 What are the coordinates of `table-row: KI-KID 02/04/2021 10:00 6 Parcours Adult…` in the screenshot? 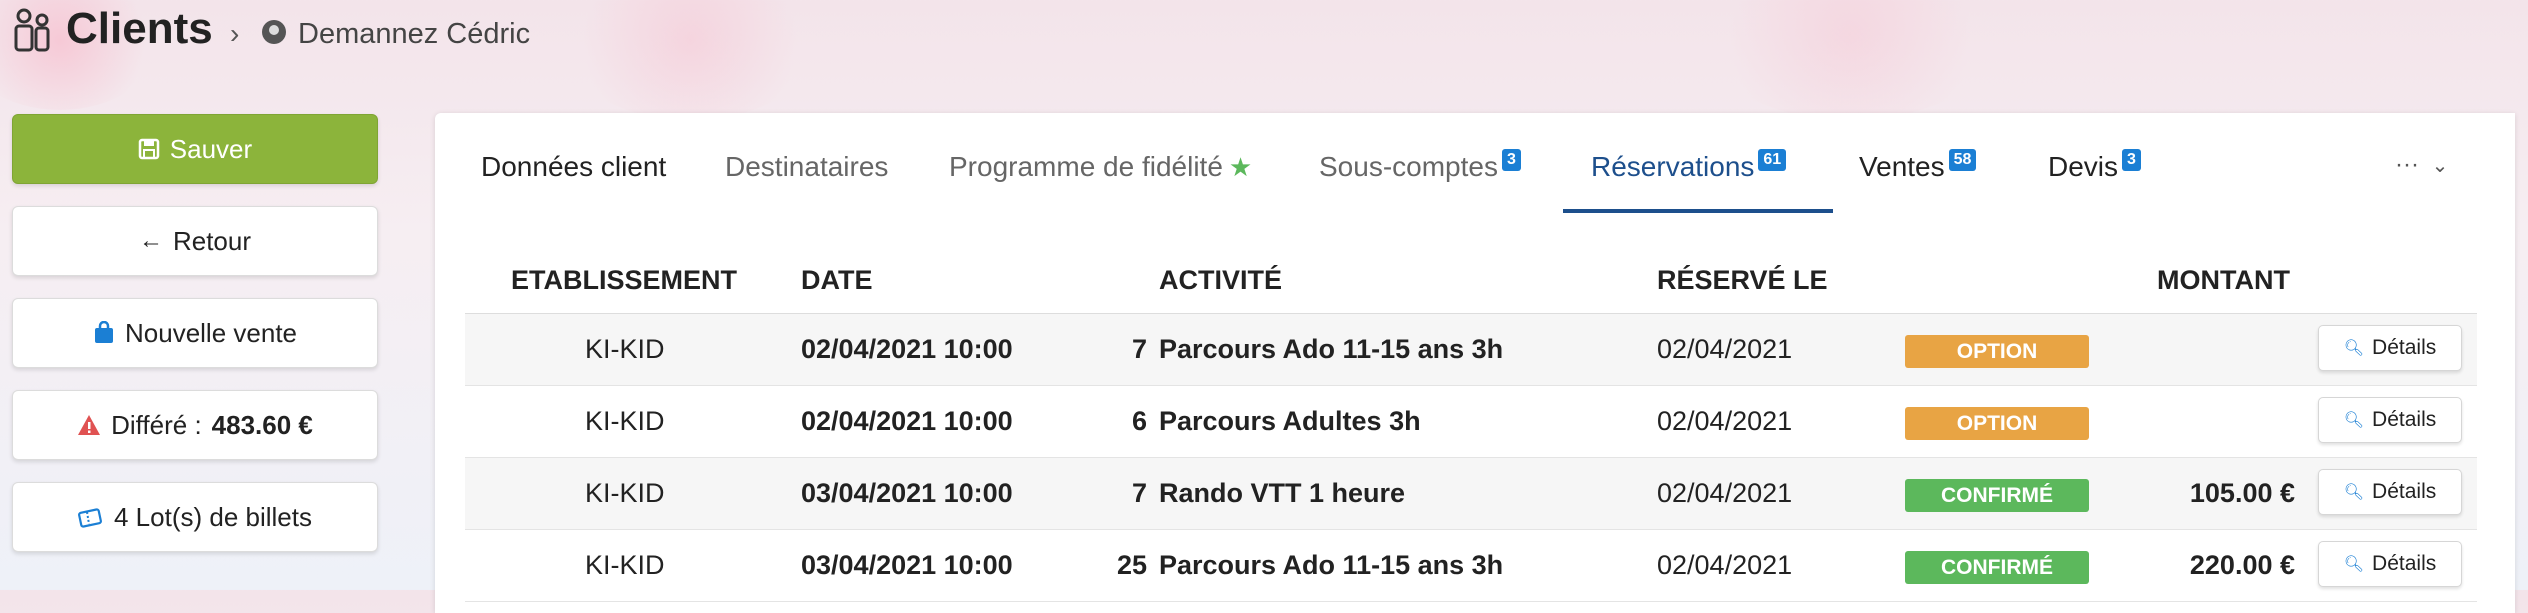 It's located at (1471, 422).